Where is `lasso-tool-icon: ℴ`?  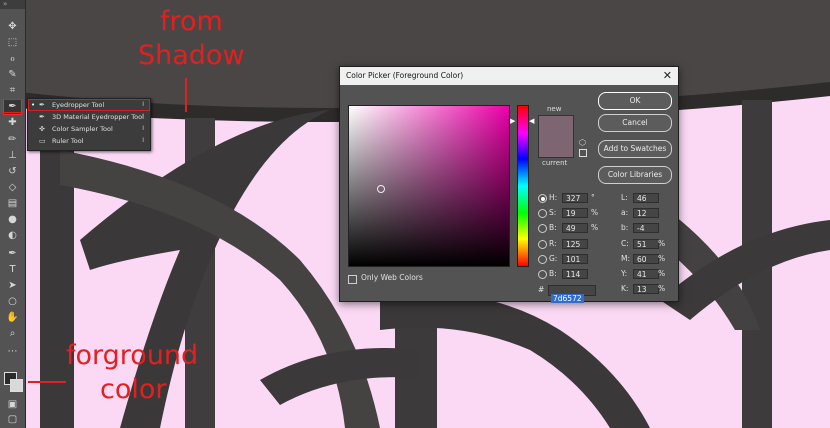 lasso-tool-icon: ℴ is located at coordinates (12, 59).